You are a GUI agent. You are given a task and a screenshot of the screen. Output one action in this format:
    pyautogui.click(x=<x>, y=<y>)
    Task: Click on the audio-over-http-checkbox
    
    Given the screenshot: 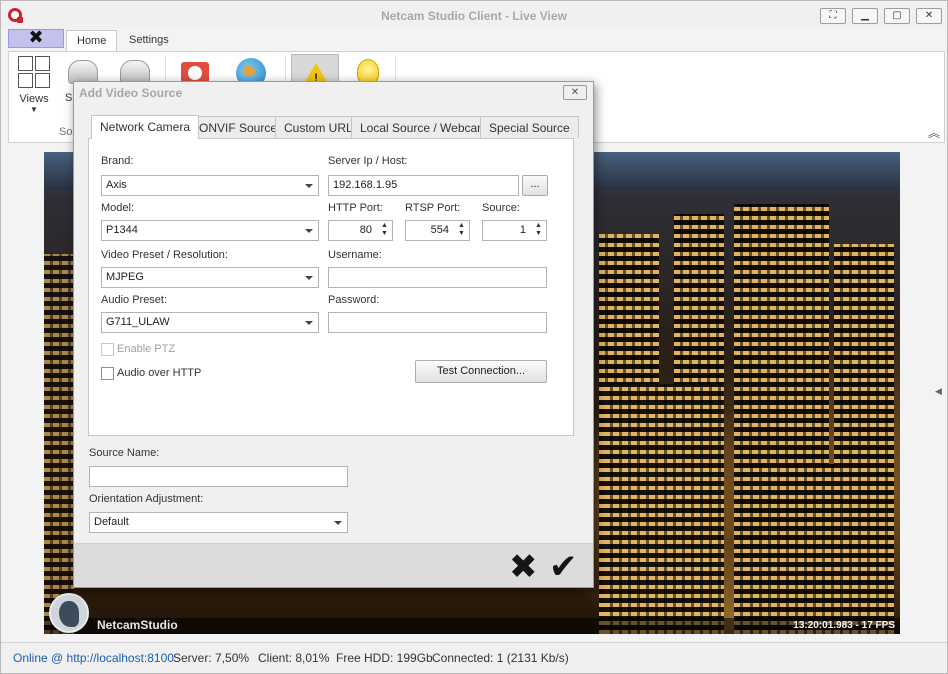 What is the action you would take?
    pyautogui.click(x=107, y=373)
    